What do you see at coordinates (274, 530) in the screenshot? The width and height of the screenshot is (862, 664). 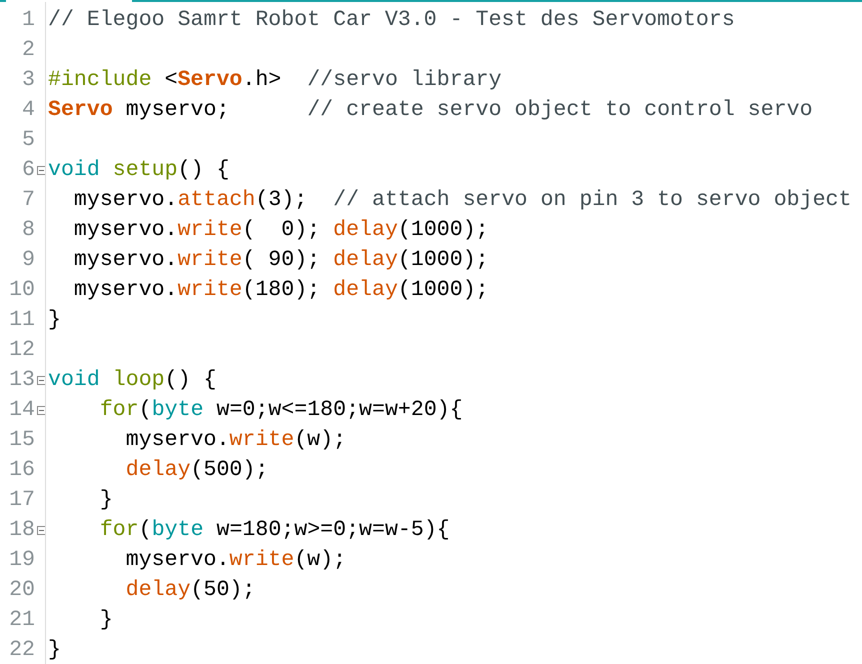 I see `code-line: for(byte w=180;w>=0;w=w-5){` at bounding box center [274, 530].